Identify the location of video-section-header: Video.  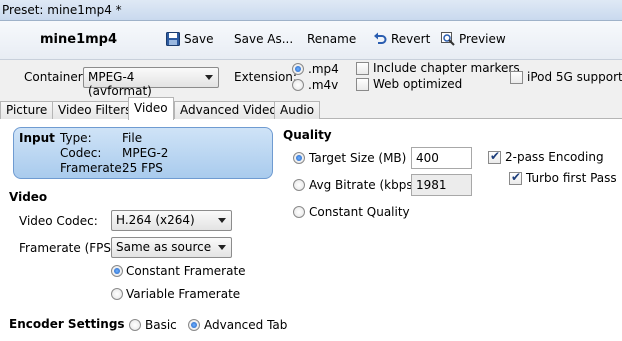
(28, 197).